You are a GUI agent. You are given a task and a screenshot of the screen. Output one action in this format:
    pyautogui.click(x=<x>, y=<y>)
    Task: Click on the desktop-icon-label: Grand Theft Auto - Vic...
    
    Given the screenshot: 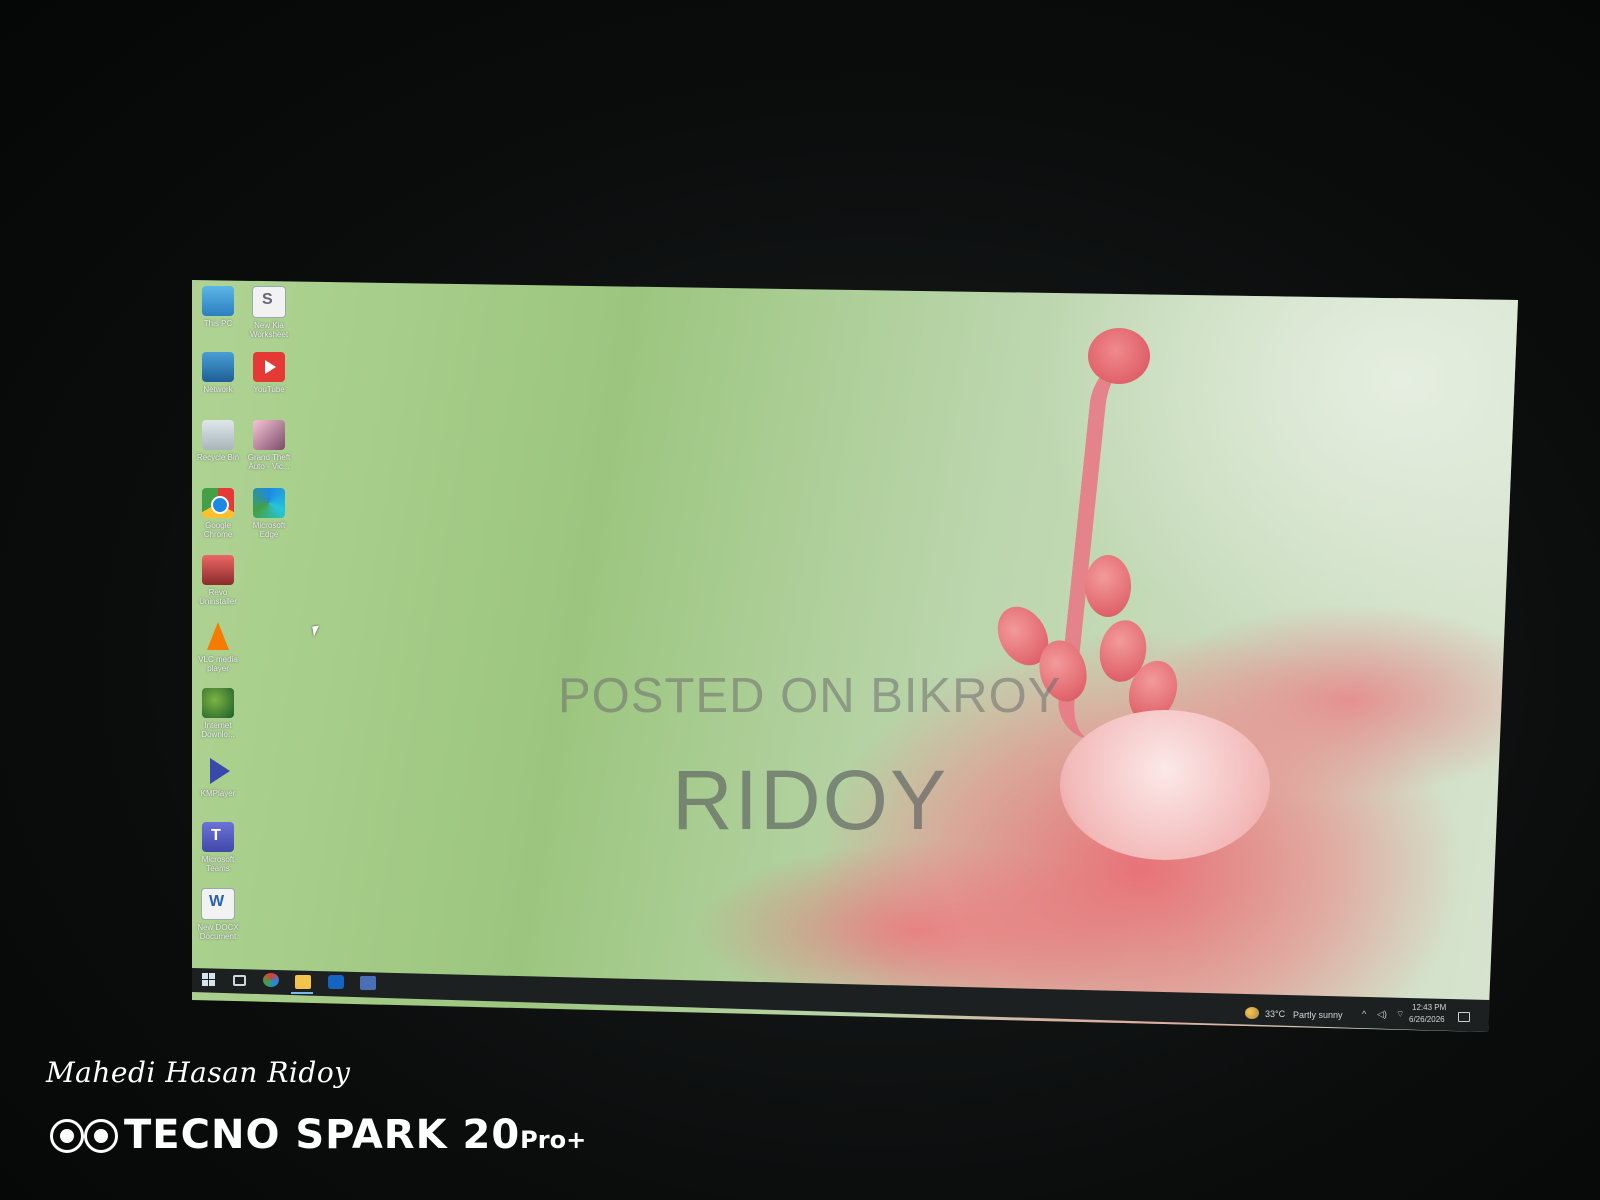 What is the action you would take?
    pyautogui.click(x=269, y=462)
    